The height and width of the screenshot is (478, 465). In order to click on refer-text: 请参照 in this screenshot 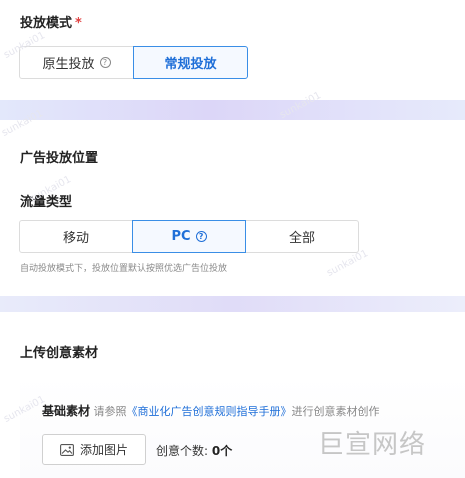, I will do `click(110, 411)`.